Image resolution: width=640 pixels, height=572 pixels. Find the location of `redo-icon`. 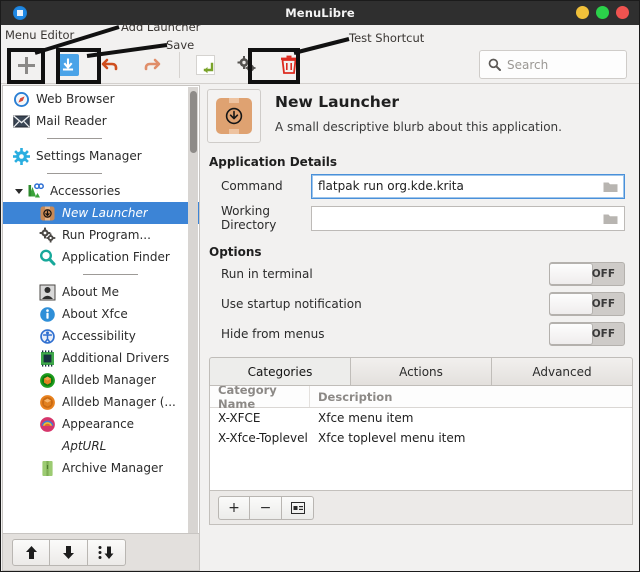

redo-icon is located at coordinates (152, 65).